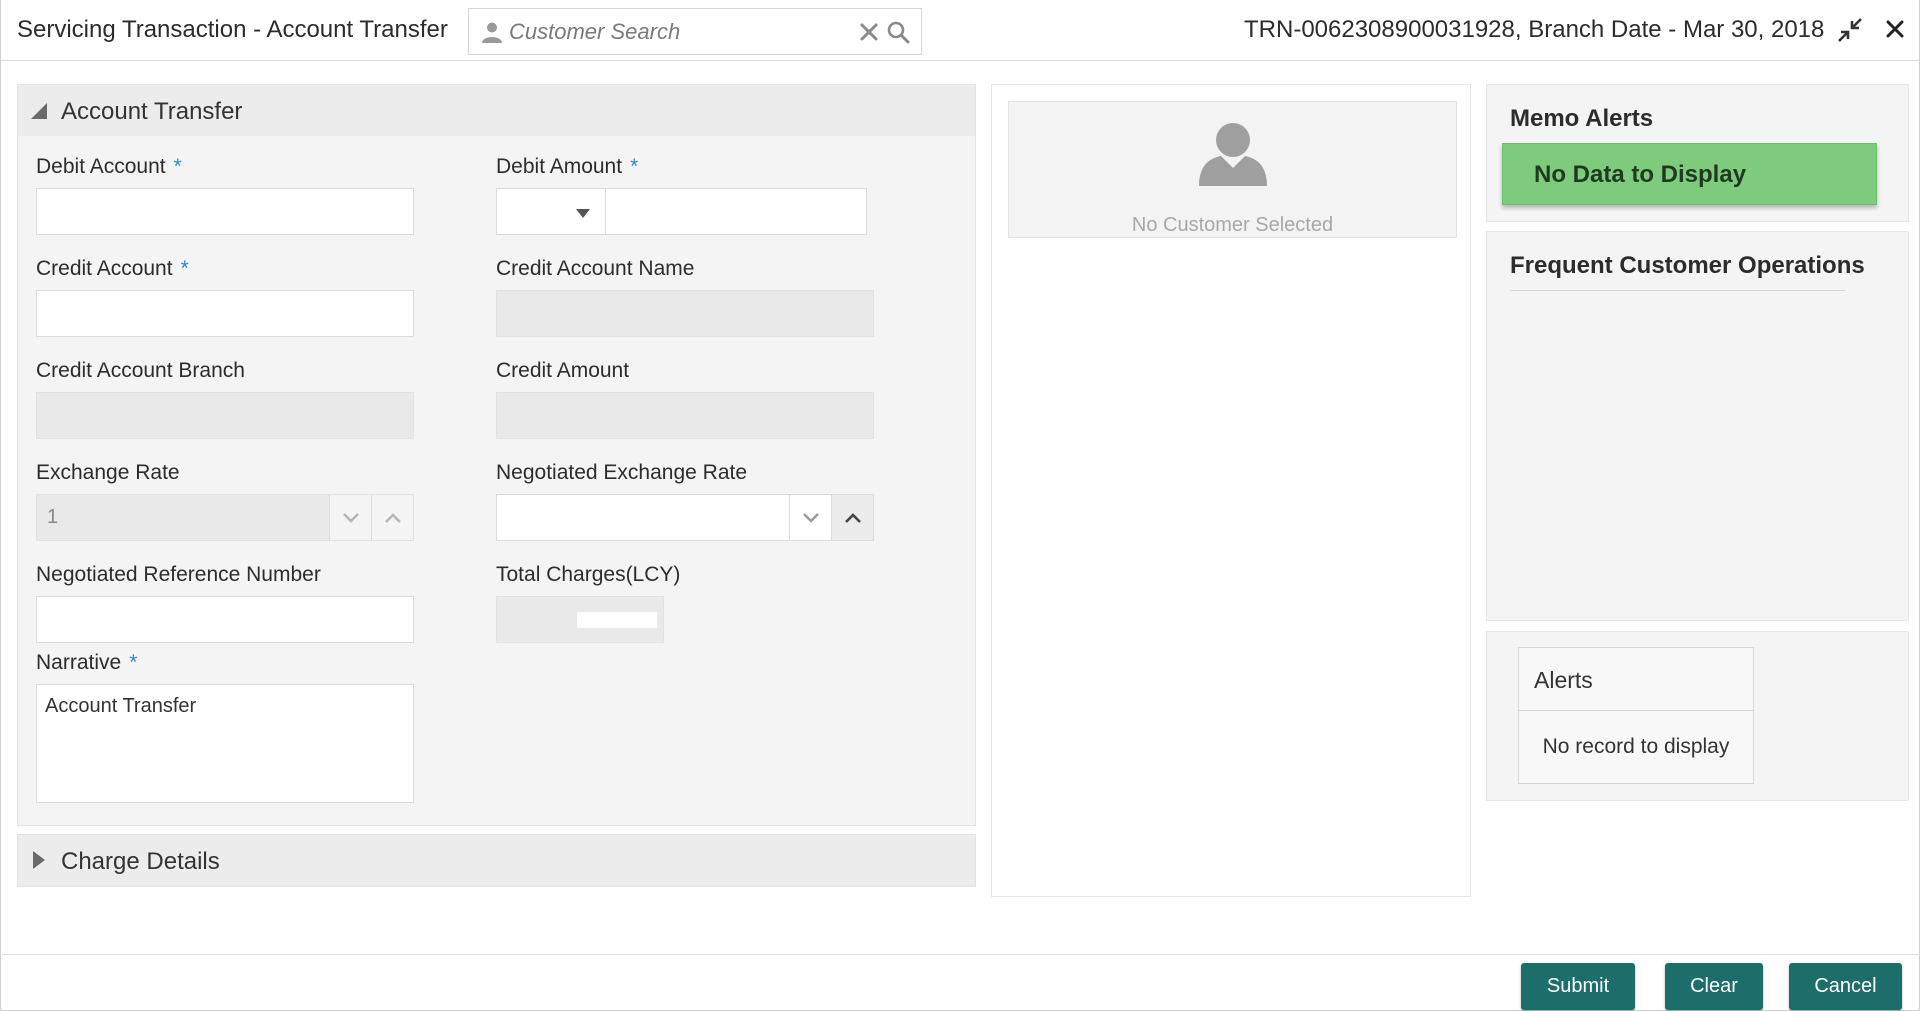 Image resolution: width=1920 pixels, height=1011 pixels. I want to click on negotiated-exchange-rate-input, so click(642, 517).